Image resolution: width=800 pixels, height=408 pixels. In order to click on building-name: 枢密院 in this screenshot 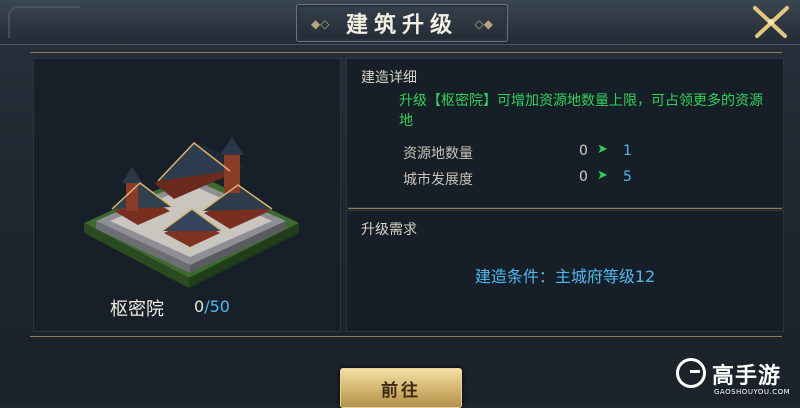, I will do `click(137, 309)`.